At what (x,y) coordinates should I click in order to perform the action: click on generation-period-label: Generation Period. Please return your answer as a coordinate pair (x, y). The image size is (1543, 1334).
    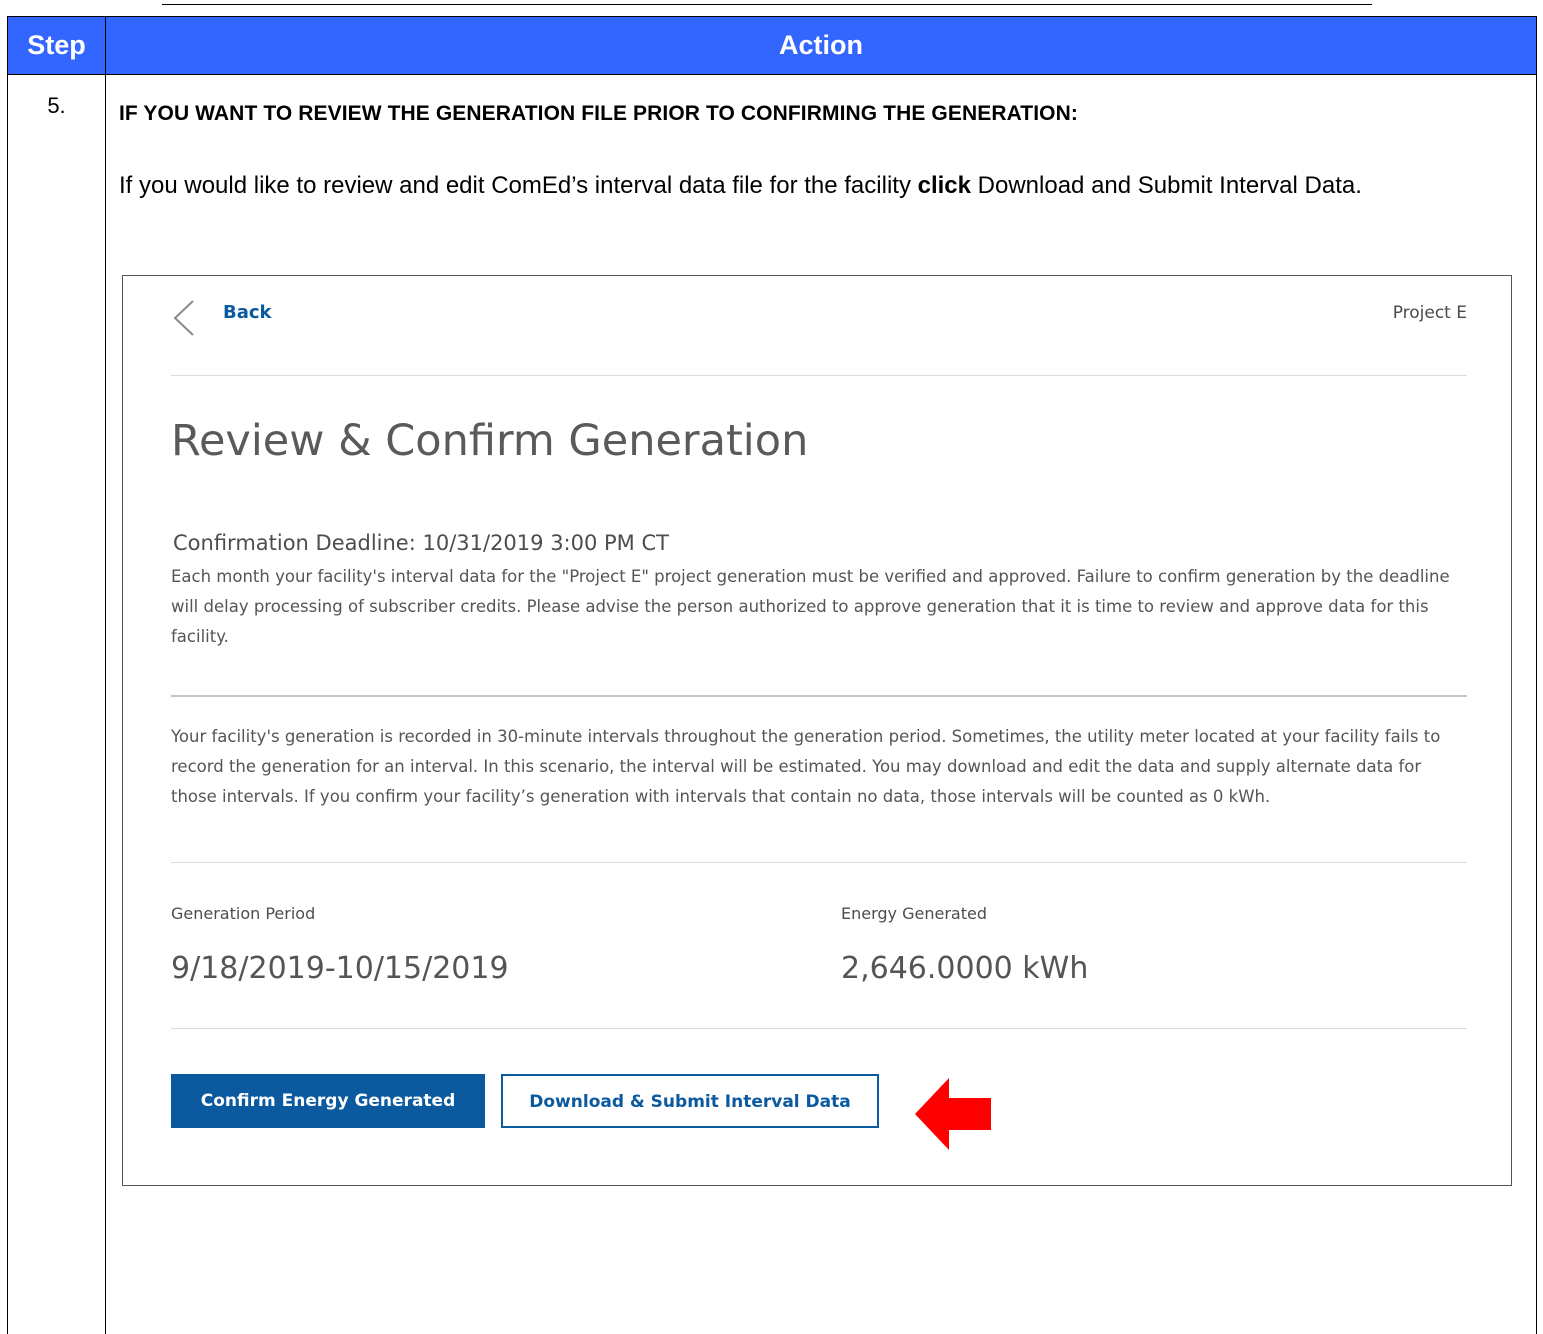
    Looking at the image, I should click on (243, 913).